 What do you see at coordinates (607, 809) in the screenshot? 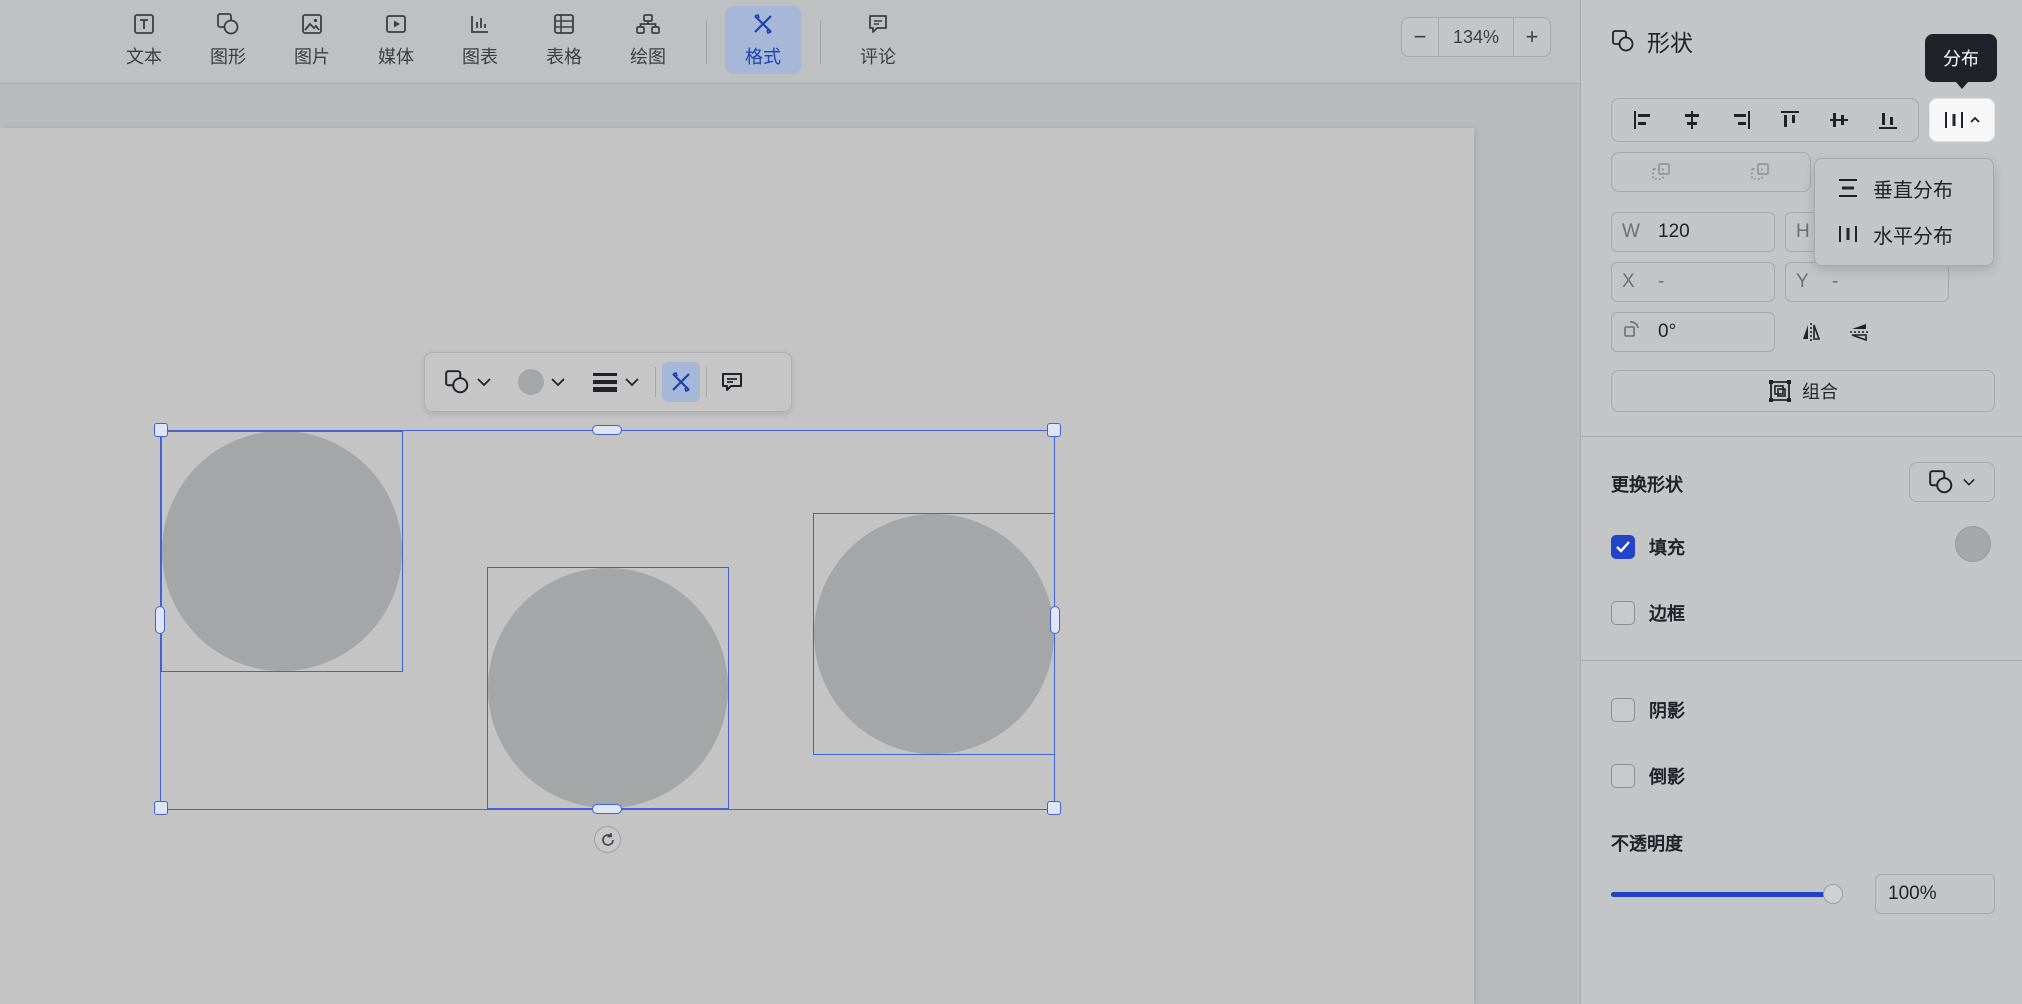
I see `resize-handle-bottom` at bounding box center [607, 809].